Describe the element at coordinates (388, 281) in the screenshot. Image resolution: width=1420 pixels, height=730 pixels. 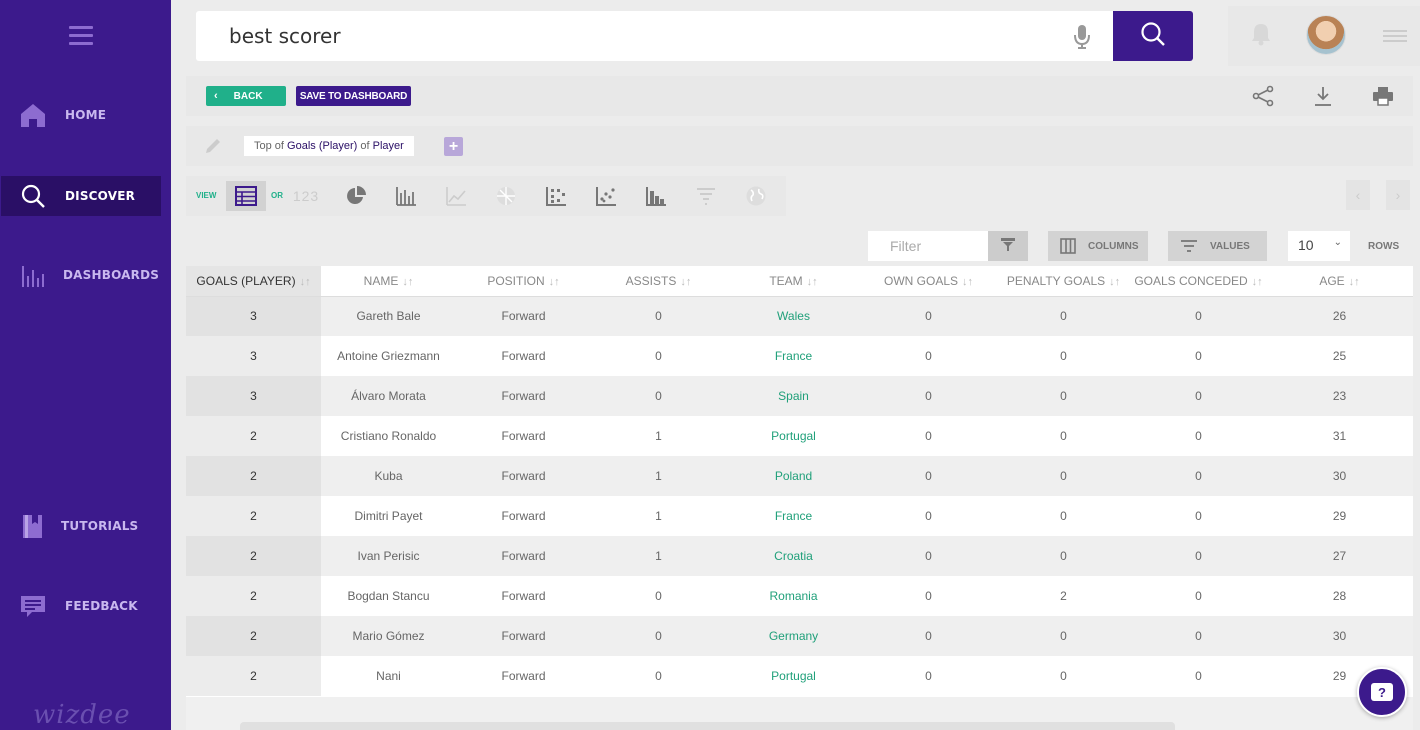
I see `column-header: NAME ↓↑` at that location.